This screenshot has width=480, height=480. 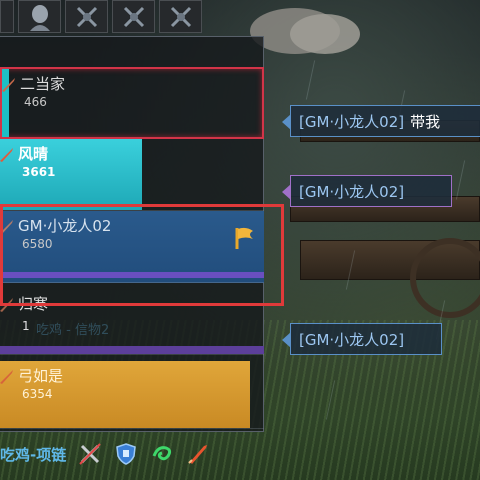 I want to click on faded-equipment-name: 吃鸡 - 信物2, so click(x=73, y=330).